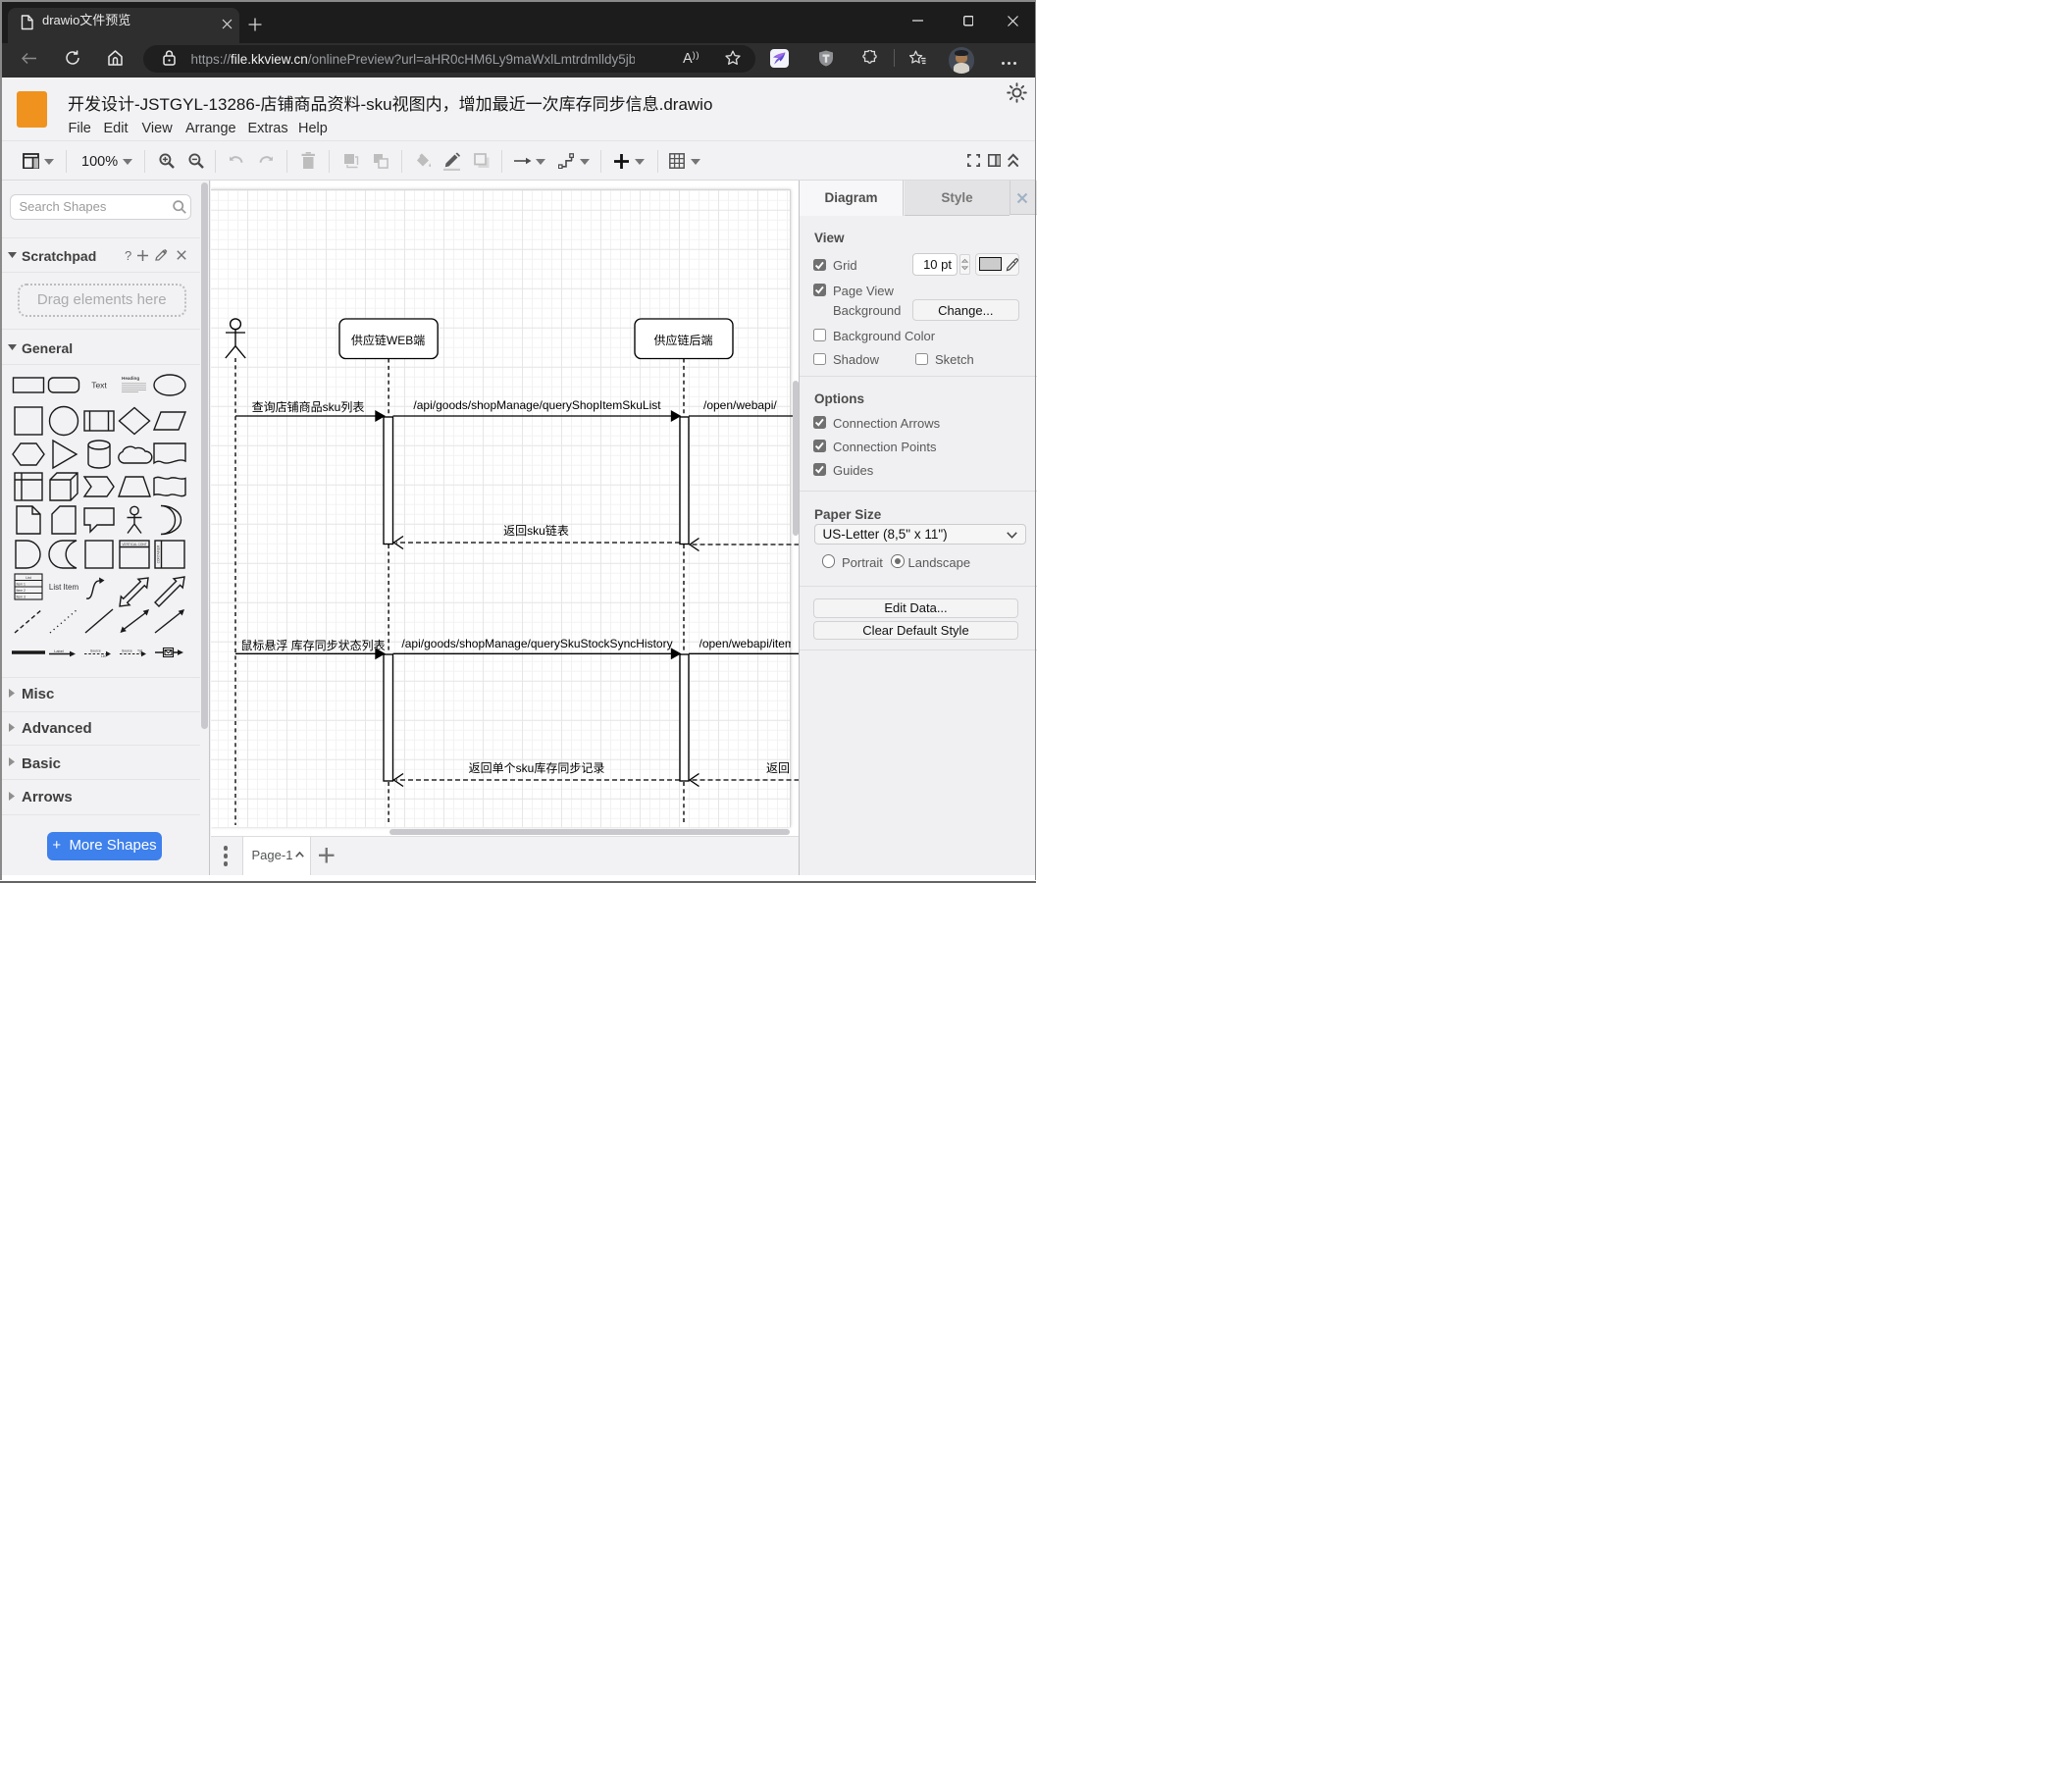 This screenshot has height=1766, width=2072. I want to click on svg-text: Item 3, so click(21, 597).